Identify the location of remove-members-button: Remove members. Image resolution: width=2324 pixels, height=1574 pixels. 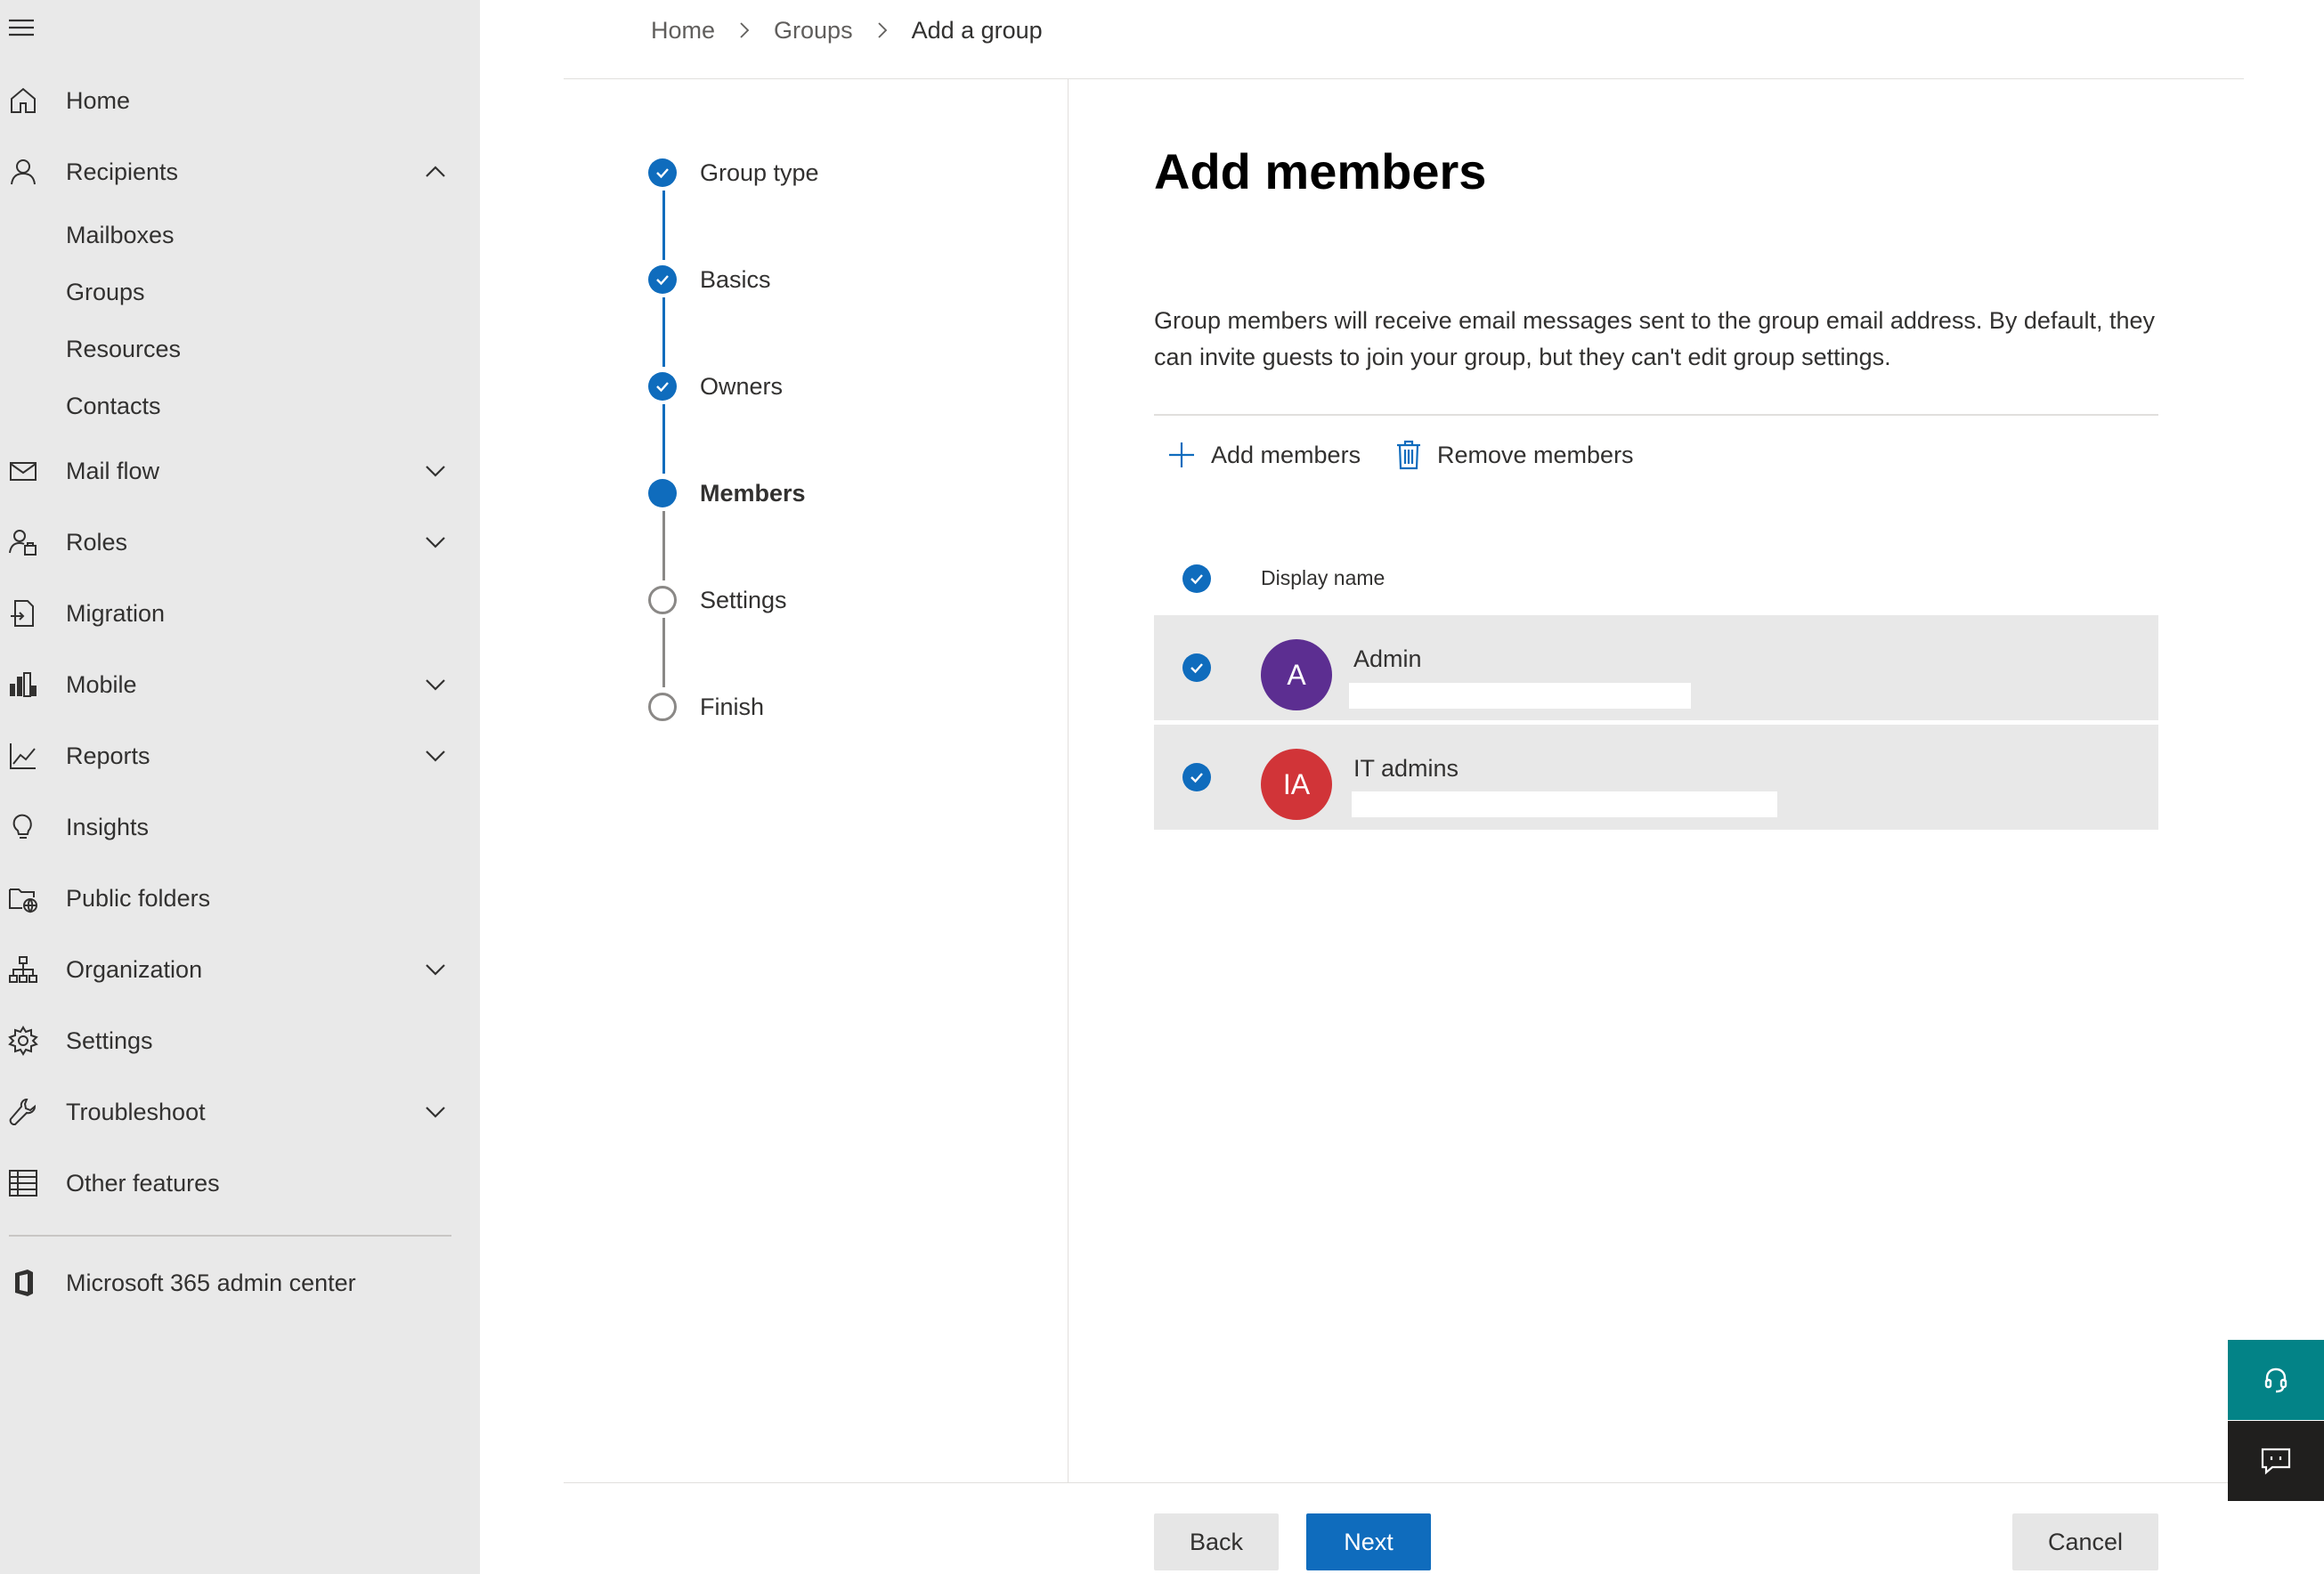
(1514, 455).